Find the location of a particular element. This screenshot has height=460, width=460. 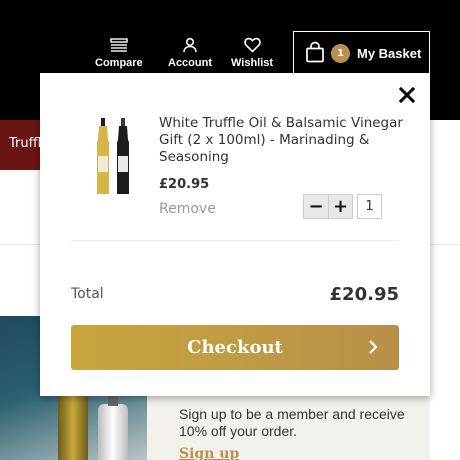

oil-bottle-image is located at coordinates (73, 419).